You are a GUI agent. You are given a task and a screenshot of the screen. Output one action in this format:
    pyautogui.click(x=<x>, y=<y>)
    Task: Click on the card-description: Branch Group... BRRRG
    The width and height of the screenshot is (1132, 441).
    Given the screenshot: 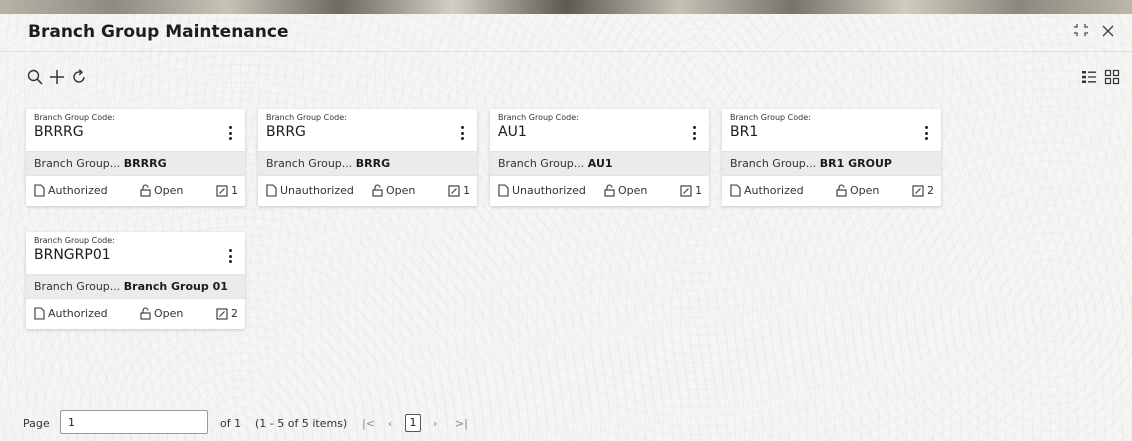 What is the action you would take?
    pyautogui.click(x=135, y=163)
    